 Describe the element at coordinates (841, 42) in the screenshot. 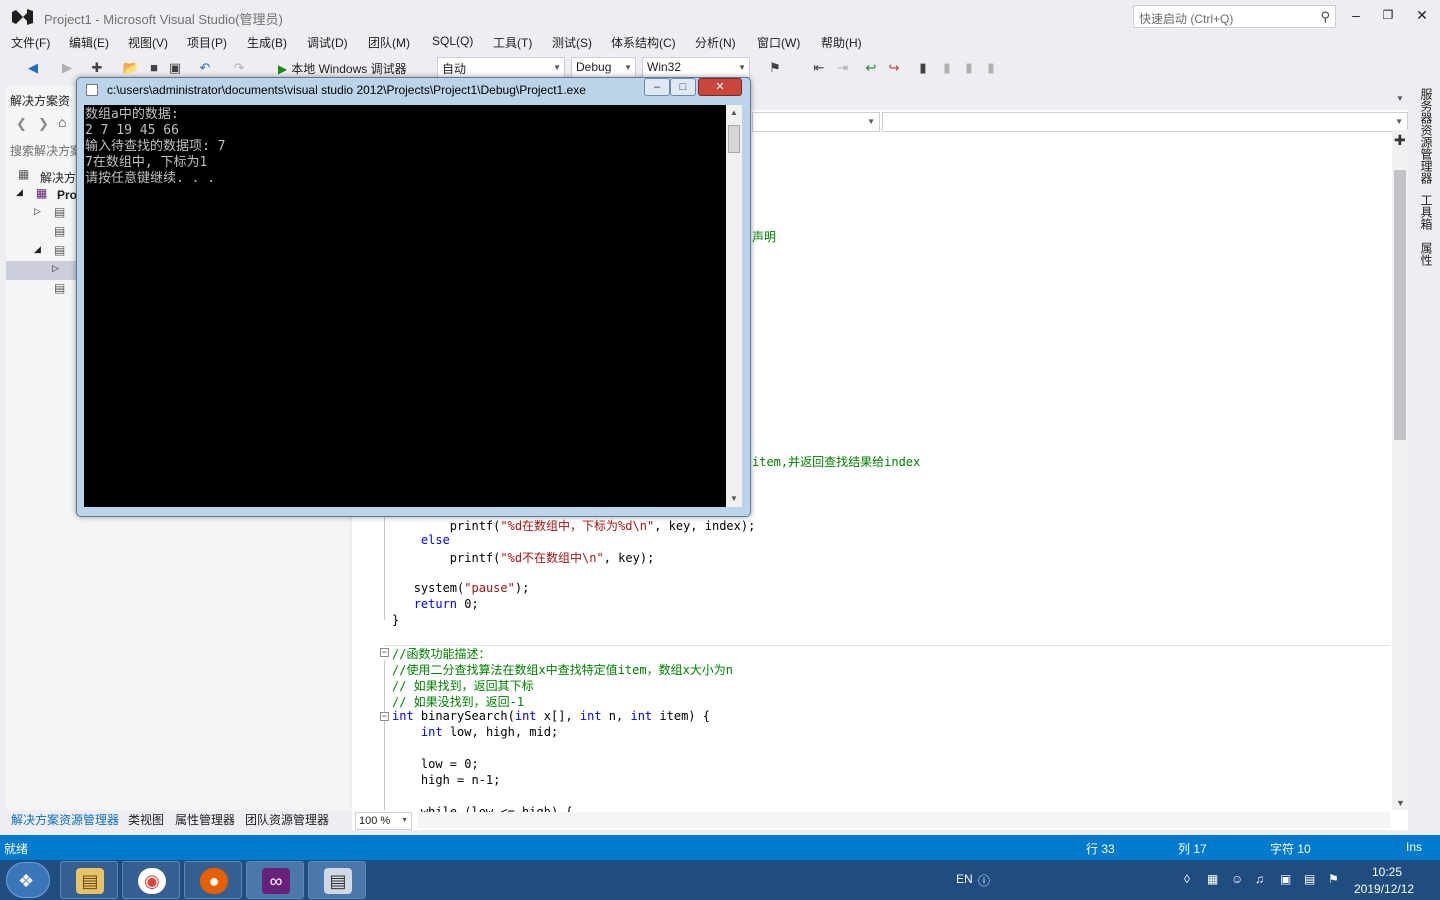

I see `menu-help: 帮助(H)` at that location.